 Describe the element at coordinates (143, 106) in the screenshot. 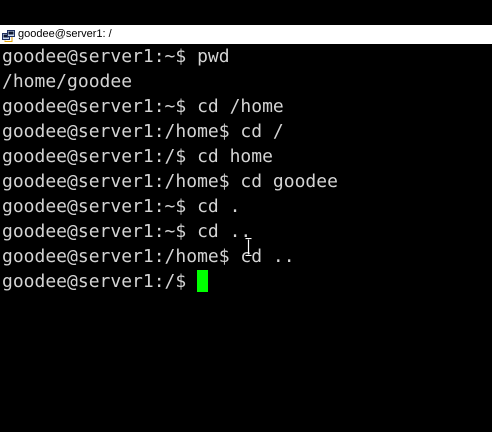

I see `terminal-line: goodee@server1:~$ cd /home` at that location.